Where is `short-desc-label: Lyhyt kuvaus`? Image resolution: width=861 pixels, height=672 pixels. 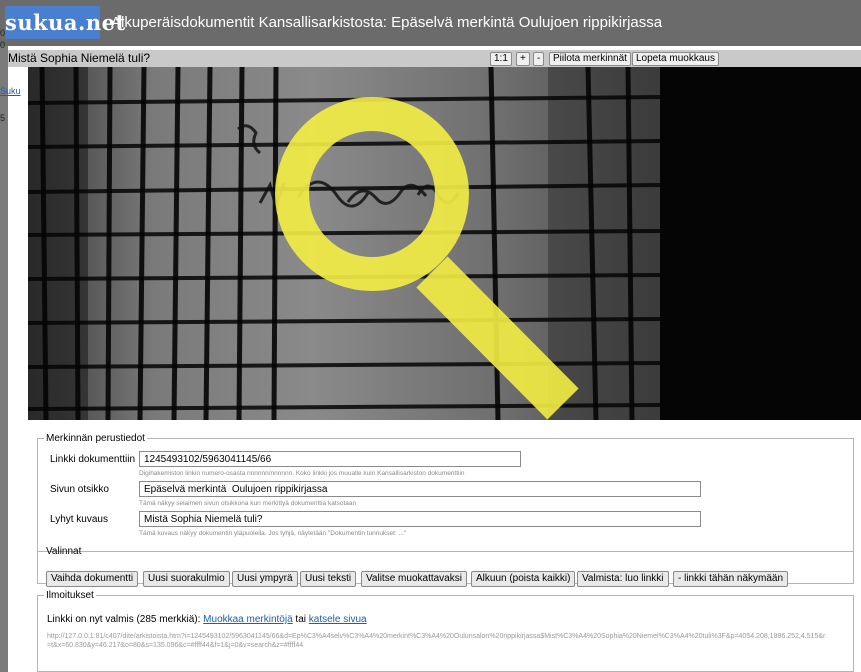 short-desc-label: Lyhyt kuvaus is located at coordinates (79, 519).